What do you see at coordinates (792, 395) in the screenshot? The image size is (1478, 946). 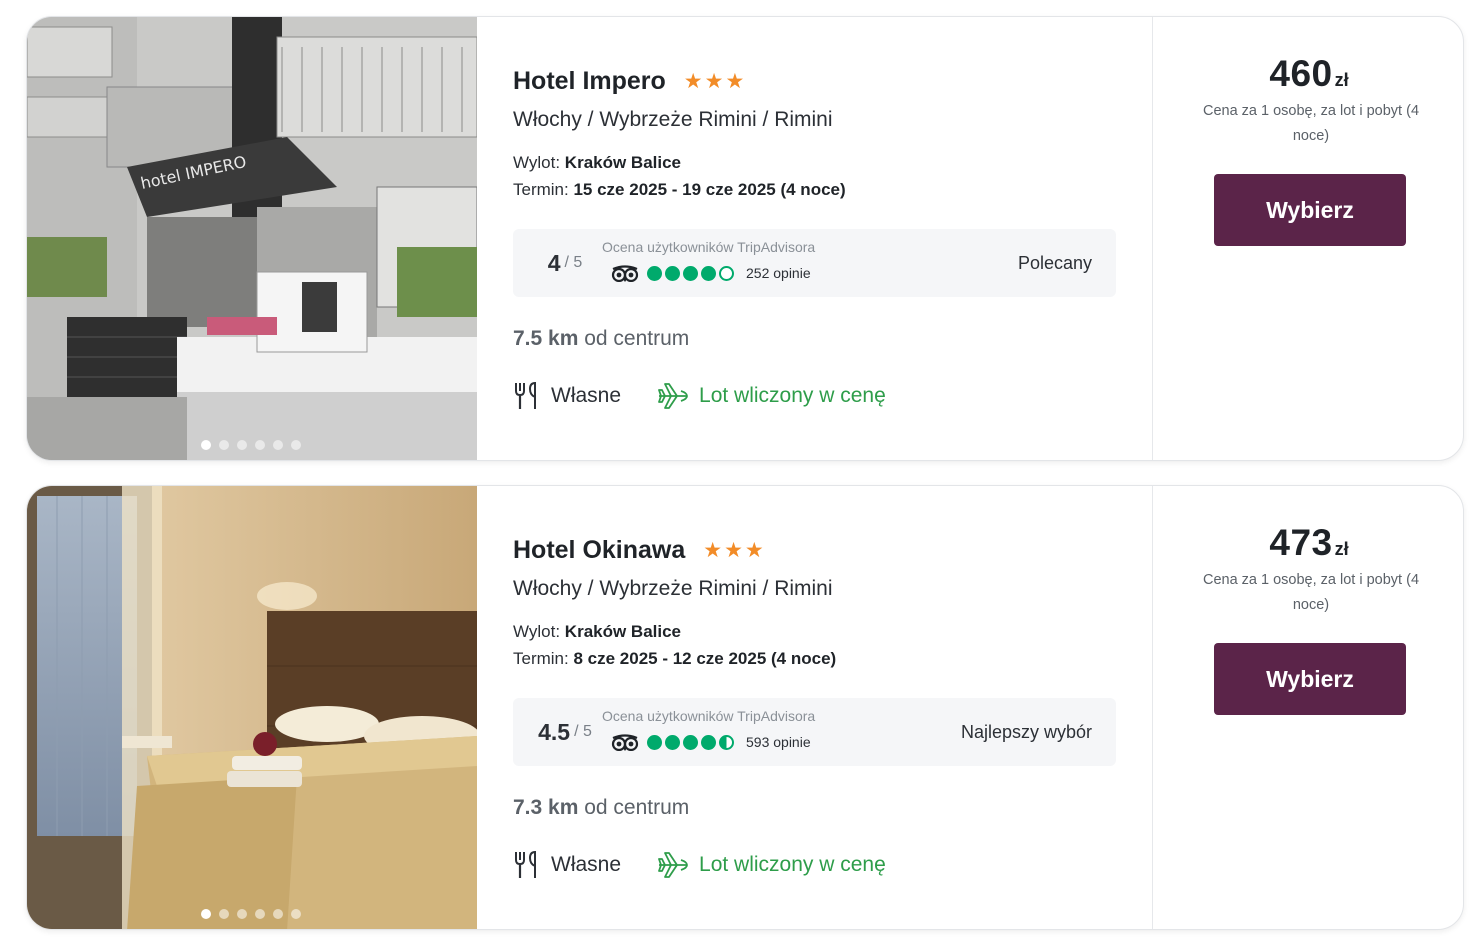 I see `flight-label: Lot wliczony w cenę` at bounding box center [792, 395].